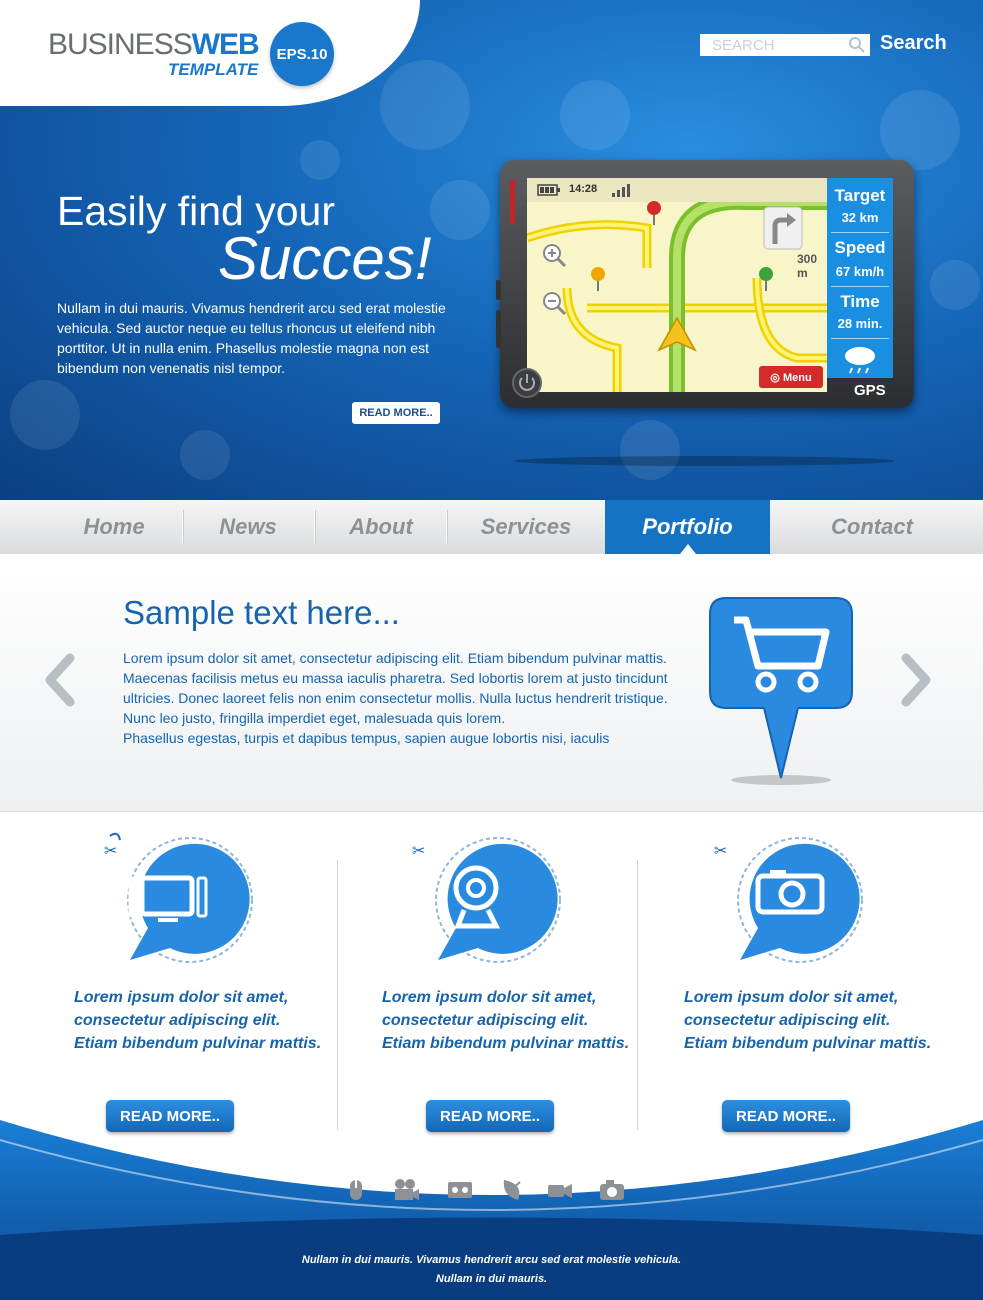 This screenshot has width=983, height=1300. I want to click on zoom-out-icon, so click(554, 303).